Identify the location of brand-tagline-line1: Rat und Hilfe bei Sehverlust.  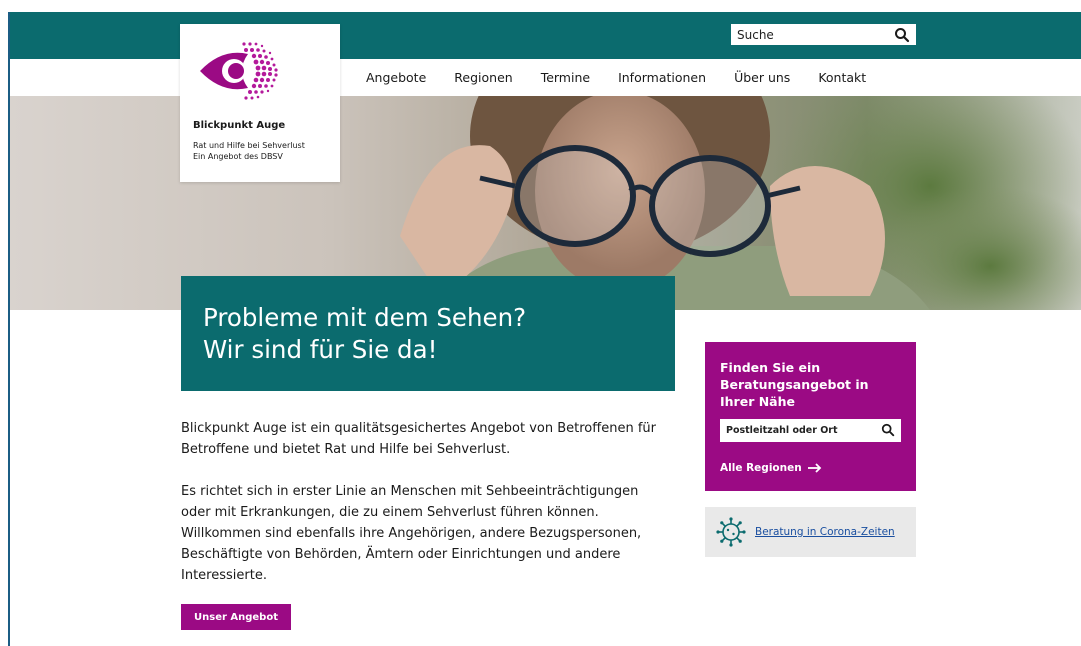
(249, 145).